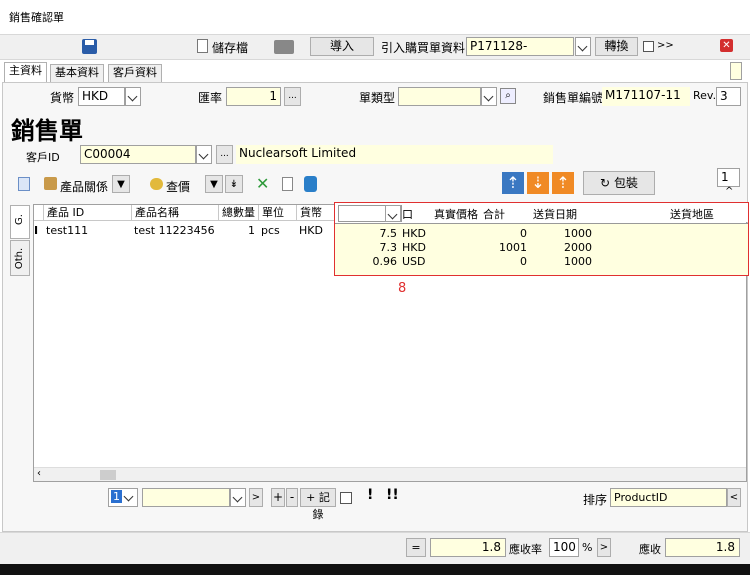 The height and width of the screenshot is (575, 750). Describe the element at coordinates (468, 547) in the screenshot. I see `sum-field: 1.8` at that location.